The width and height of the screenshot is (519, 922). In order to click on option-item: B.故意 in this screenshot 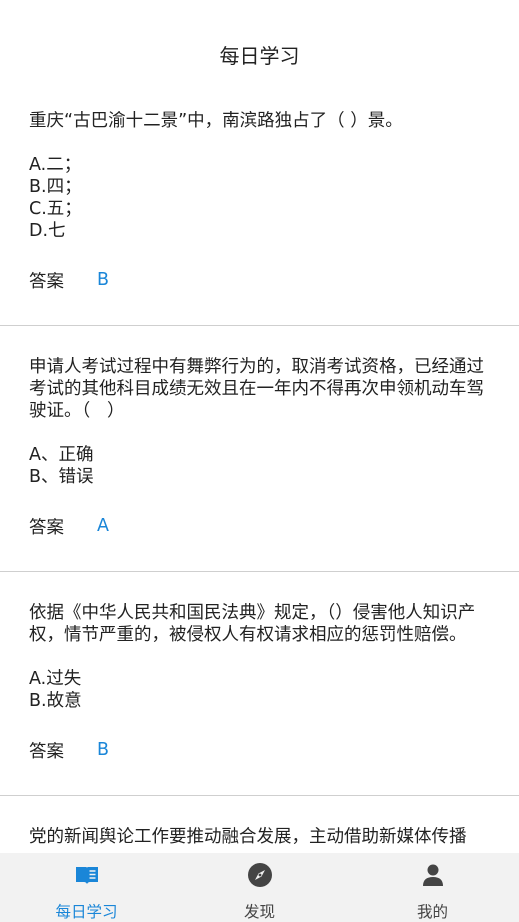, I will do `click(55, 701)`.